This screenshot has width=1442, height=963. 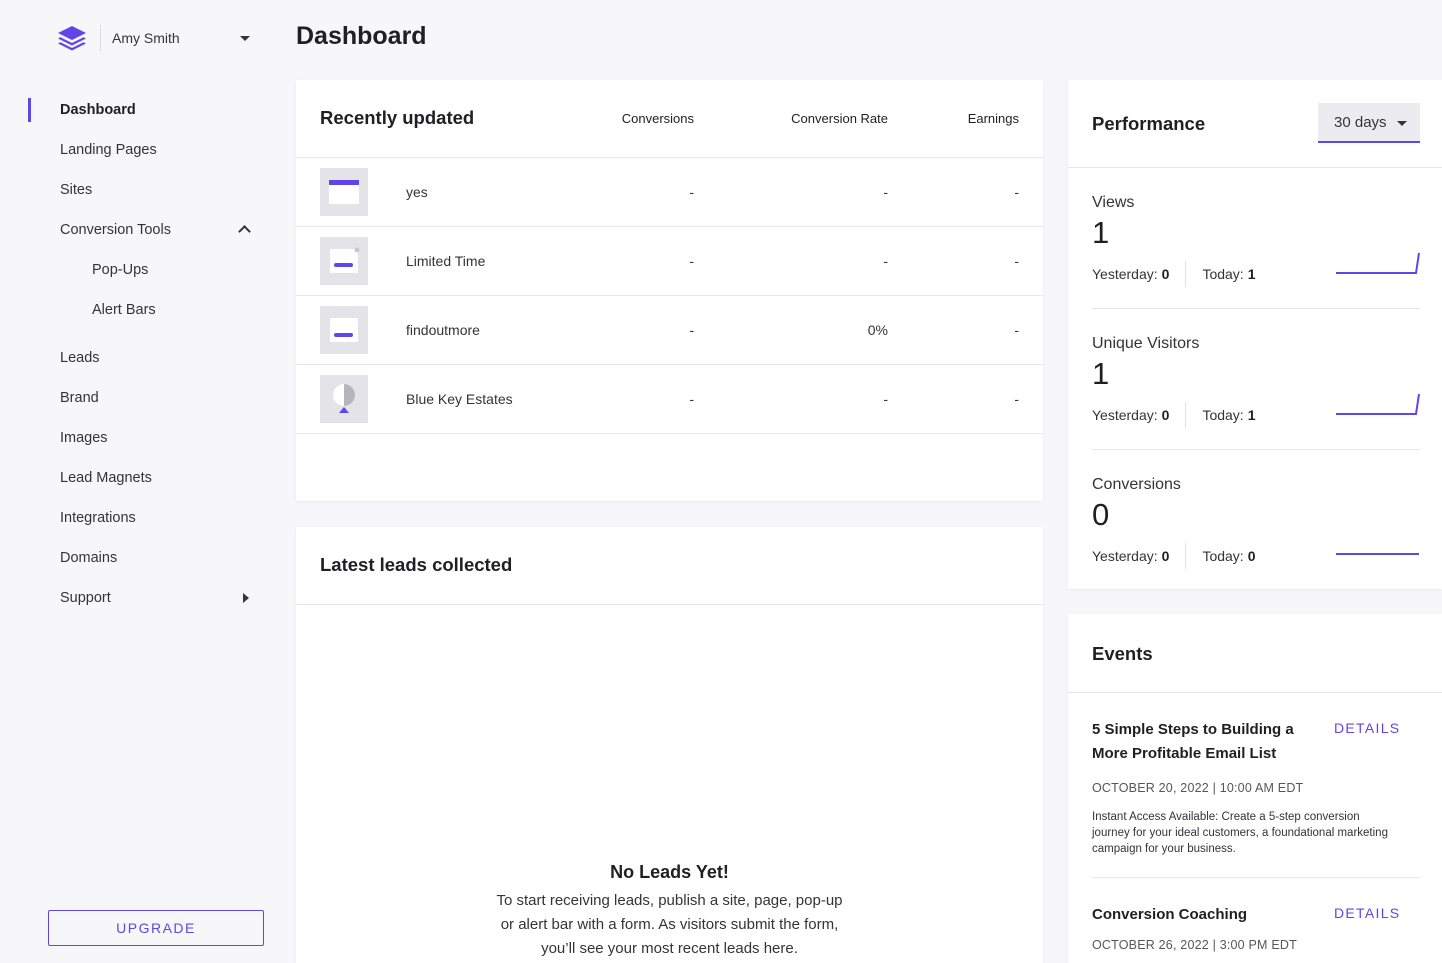 What do you see at coordinates (669, 261) in the screenshot?
I see `table-row: Limited Time - - -` at bounding box center [669, 261].